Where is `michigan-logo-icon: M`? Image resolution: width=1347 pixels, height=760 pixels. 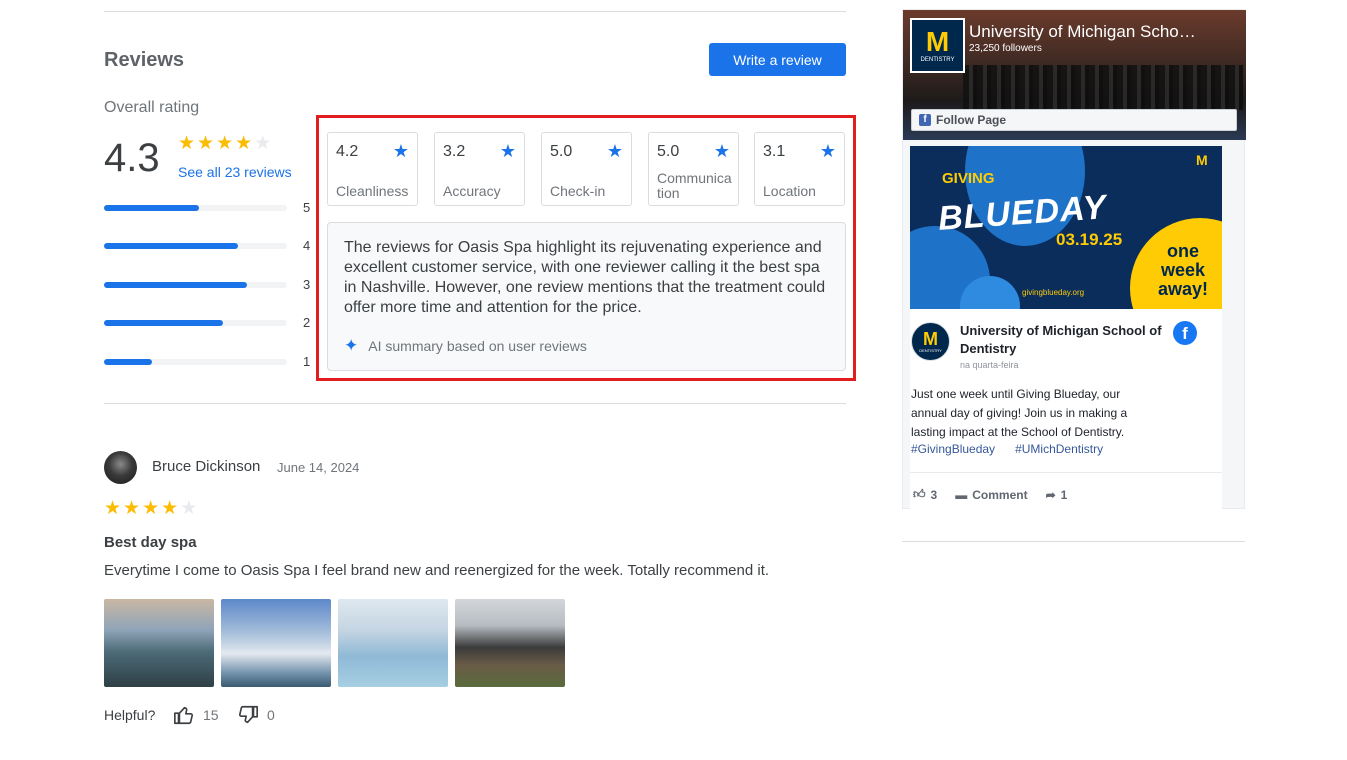
michigan-logo-icon: M is located at coordinates (1202, 160).